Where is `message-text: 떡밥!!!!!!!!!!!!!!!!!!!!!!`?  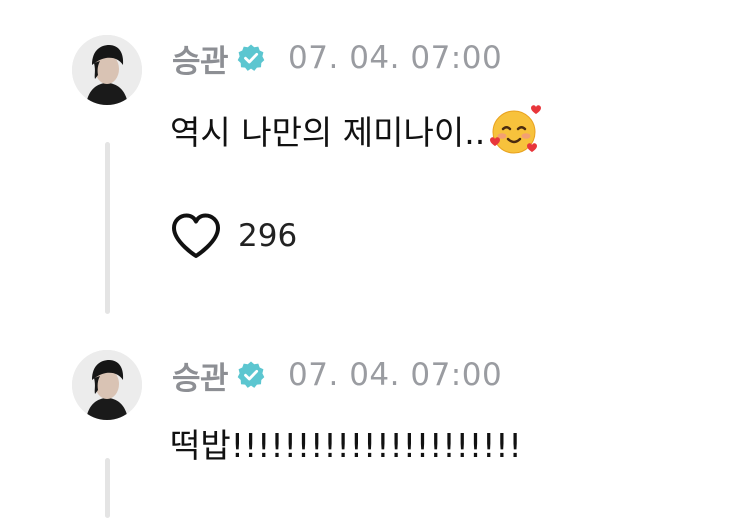
message-text: 떡밥!!!!!!!!!!!!!!!!!!!!!! is located at coordinates (346, 443).